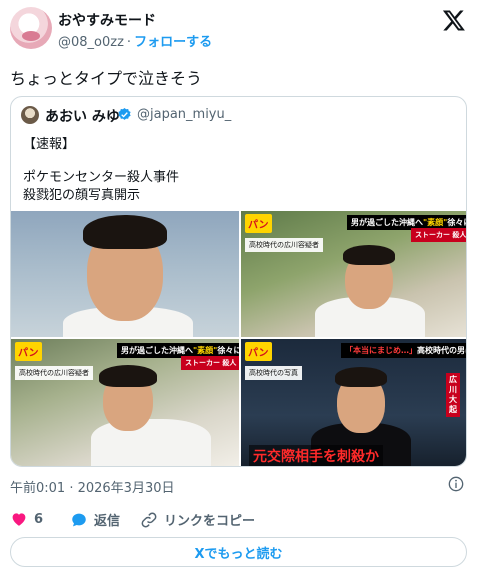 This screenshot has height=572, width=480. I want to click on news-caption: 「本当にまじめ…」高校時代の男は, so click(403, 350).